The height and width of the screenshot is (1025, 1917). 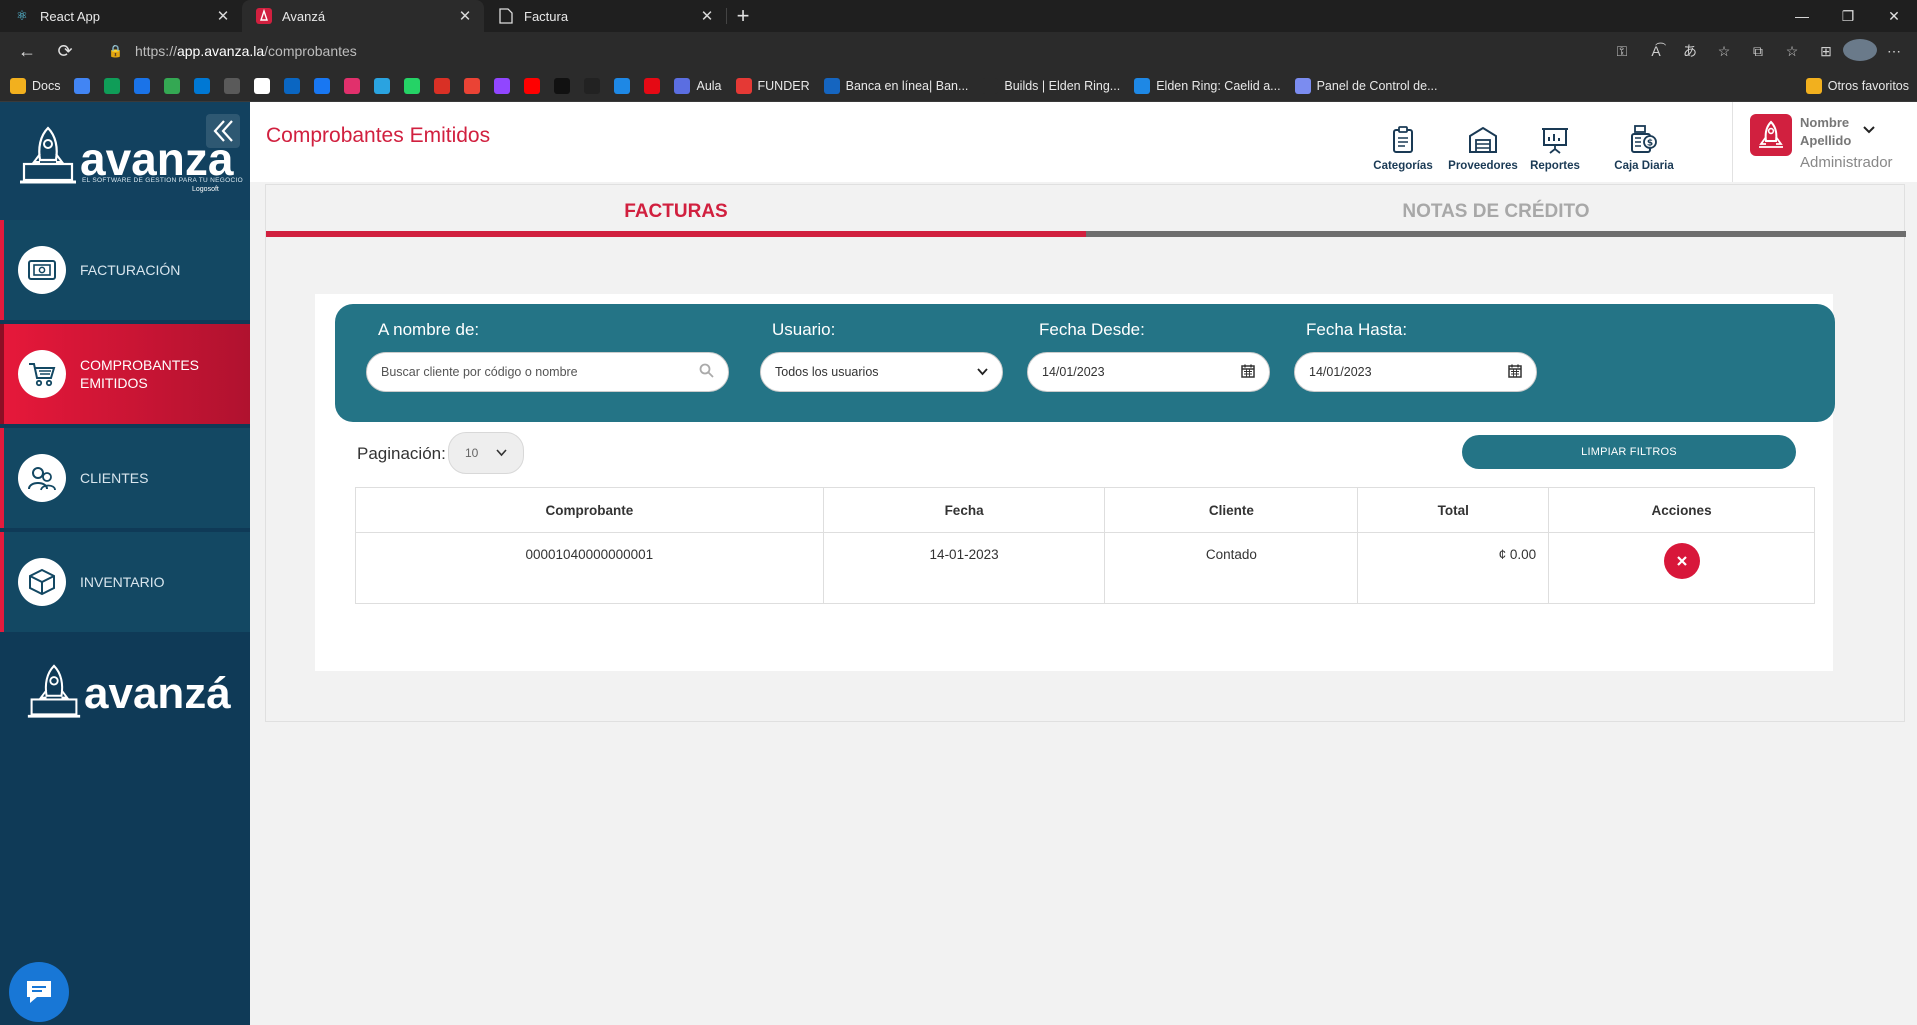 I want to click on avanza-logo-bottom: avanzá, so click(x=128, y=692).